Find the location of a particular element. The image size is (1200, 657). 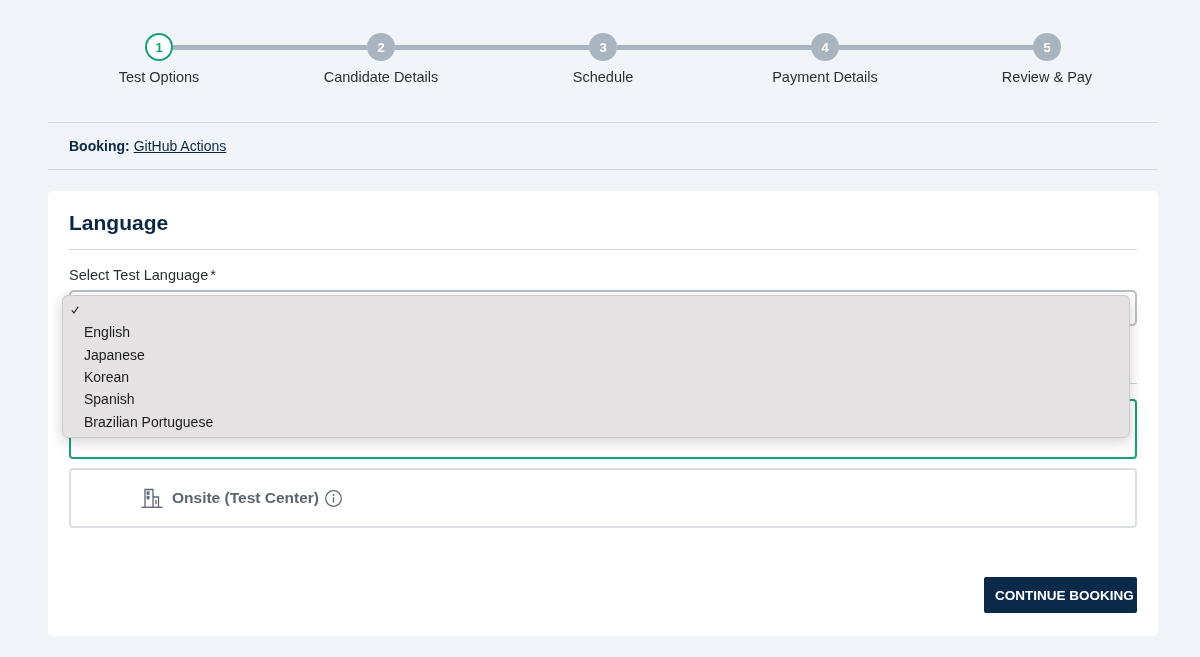

step-label: Payment Details is located at coordinates (825, 77).